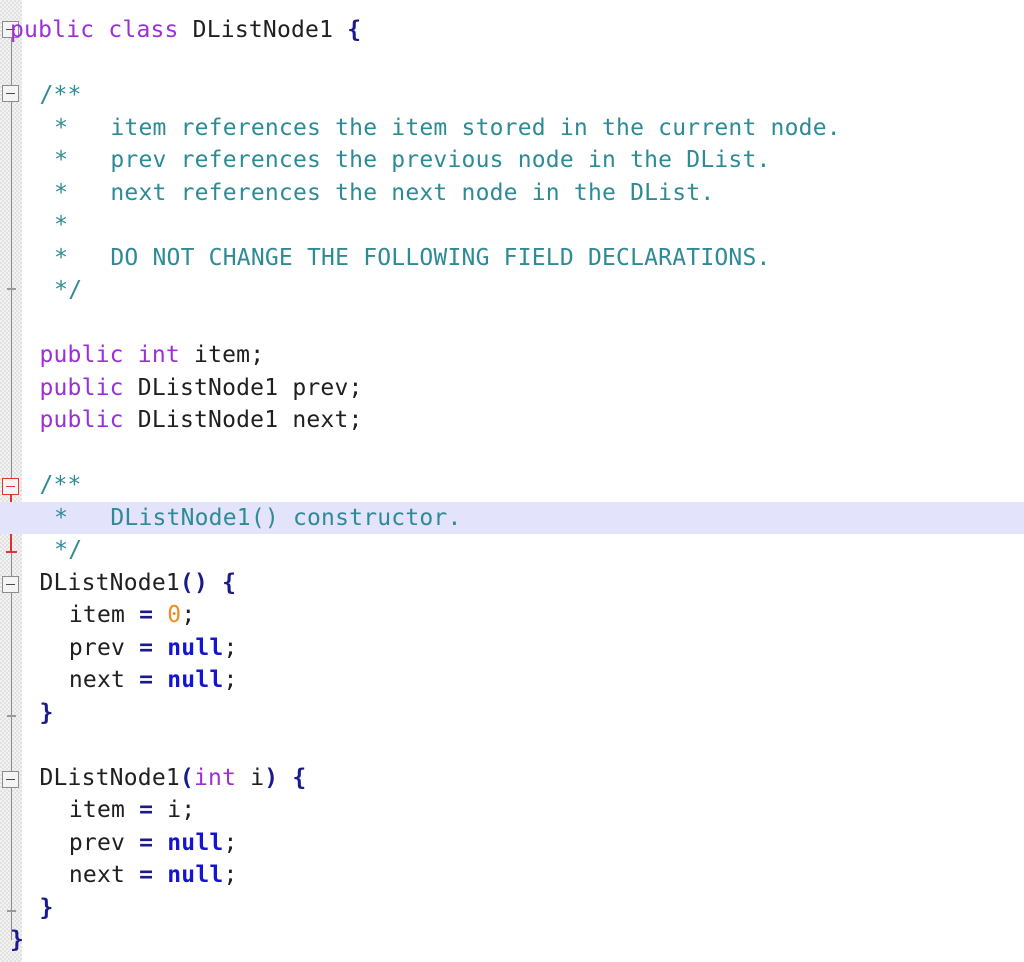 This screenshot has height=962, width=1024. I want to click on code-line-text: public DListNode1 next;, so click(181, 420).